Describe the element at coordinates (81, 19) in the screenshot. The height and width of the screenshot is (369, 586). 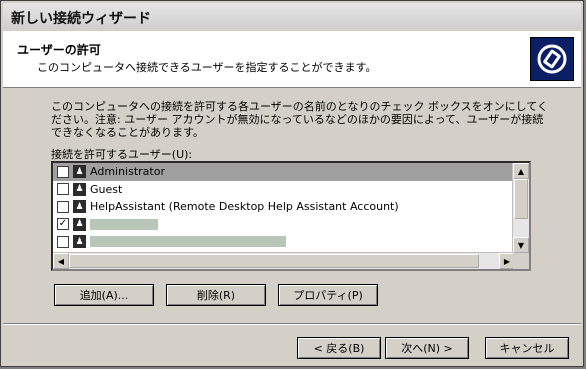
I see `window-title: 新しい接続ウィザード` at that location.